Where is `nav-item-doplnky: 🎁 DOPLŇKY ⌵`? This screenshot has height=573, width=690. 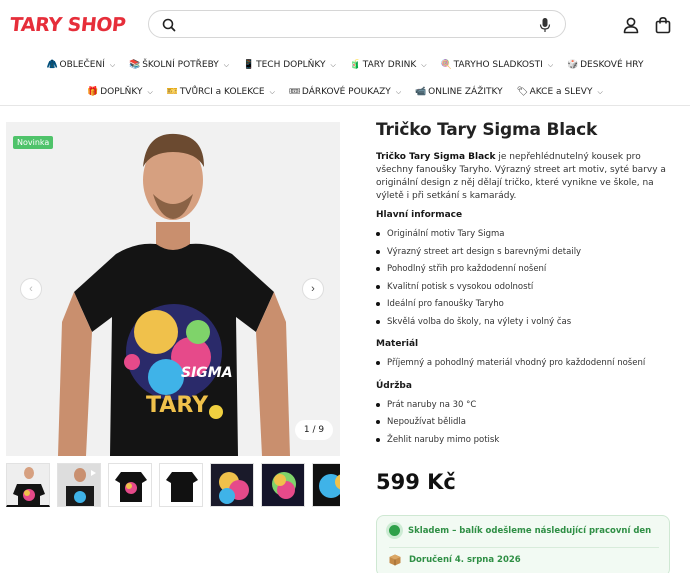 nav-item-doplnky: 🎁 DOPLŇKY ⌵ is located at coordinates (120, 92).